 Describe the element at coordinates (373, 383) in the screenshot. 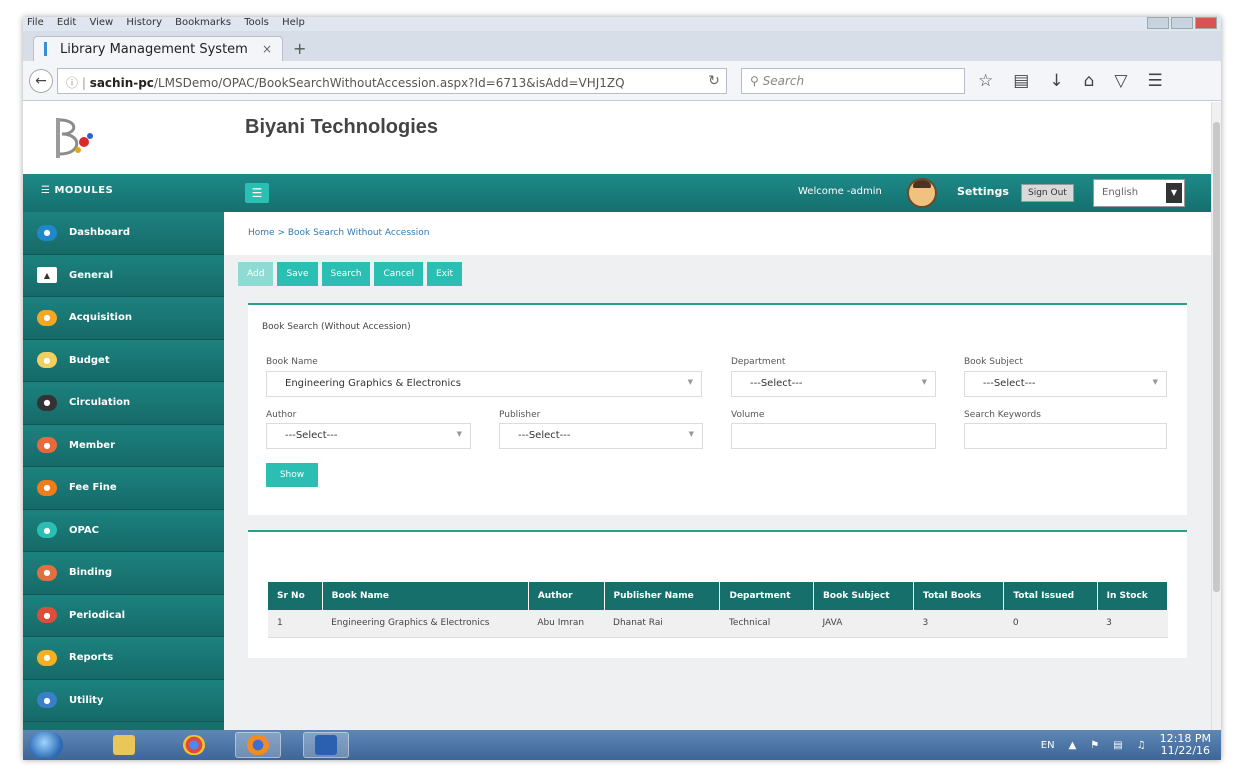

I see `book-name-value: Engineering Graphics & Electronics` at that location.